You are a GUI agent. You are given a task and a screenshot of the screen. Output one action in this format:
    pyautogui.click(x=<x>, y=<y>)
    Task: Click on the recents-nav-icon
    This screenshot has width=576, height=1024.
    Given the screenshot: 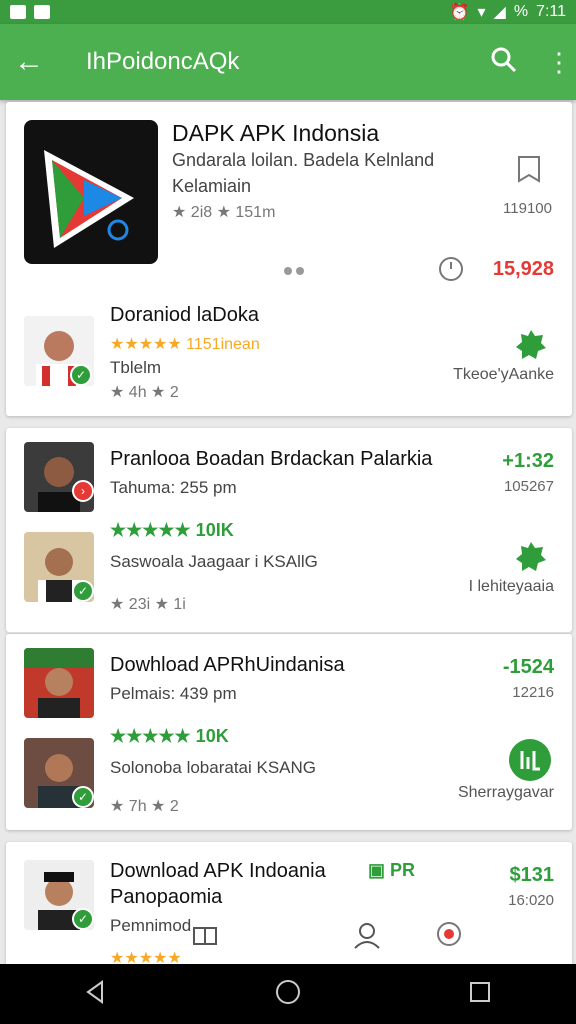 What is the action you would take?
    pyautogui.click(x=480, y=994)
    